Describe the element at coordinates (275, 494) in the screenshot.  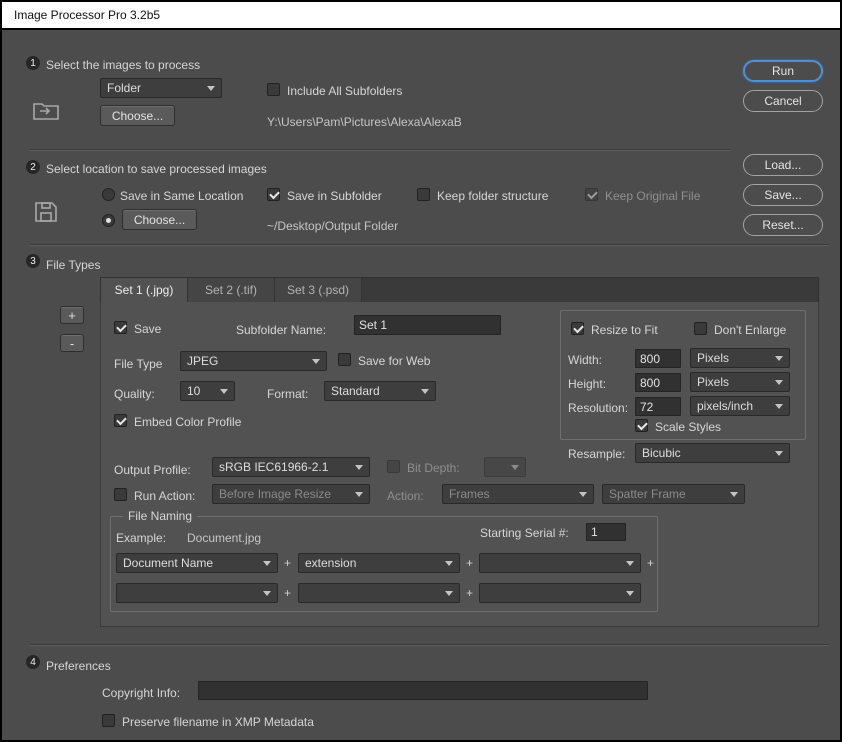
I see `run-action-timing-value: Before Image Resize` at that location.